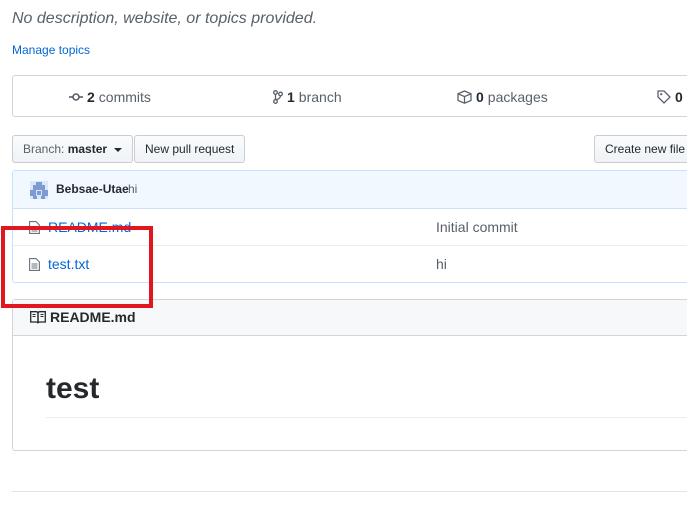 The width and height of the screenshot is (687, 516). Describe the element at coordinates (132, 189) in the screenshot. I see `commit-message-link: hi` at that location.